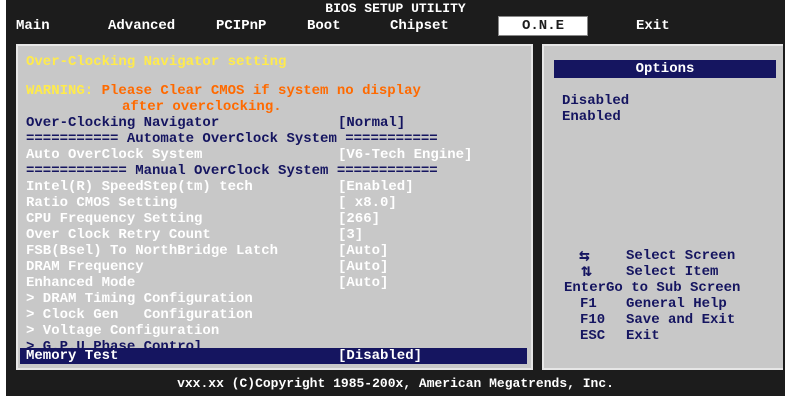 This screenshot has width=785, height=396. I want to click on help-enter: EnterGo to Sub Screen, so click(652, 288).